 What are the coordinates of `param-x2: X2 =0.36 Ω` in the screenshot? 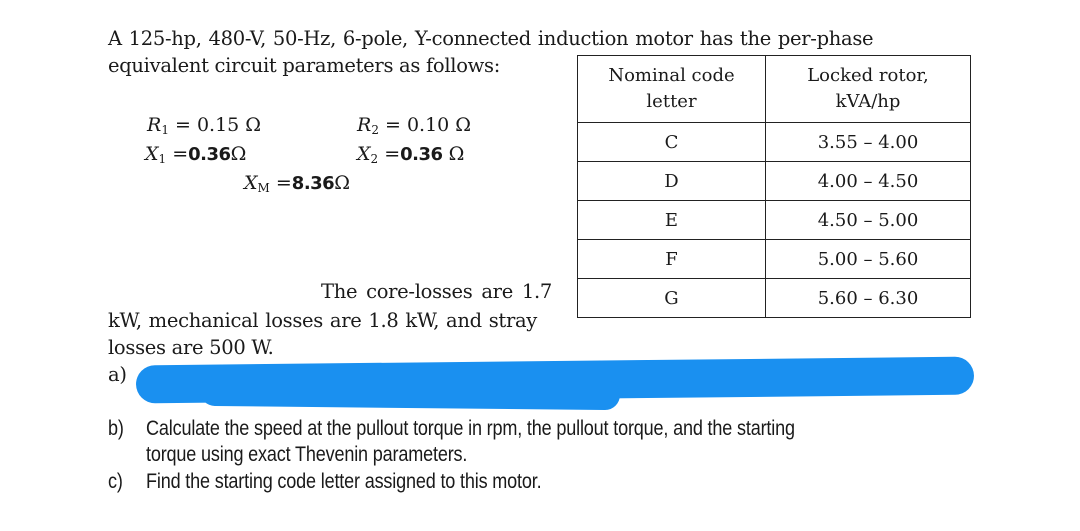 It's located at (410, 154).